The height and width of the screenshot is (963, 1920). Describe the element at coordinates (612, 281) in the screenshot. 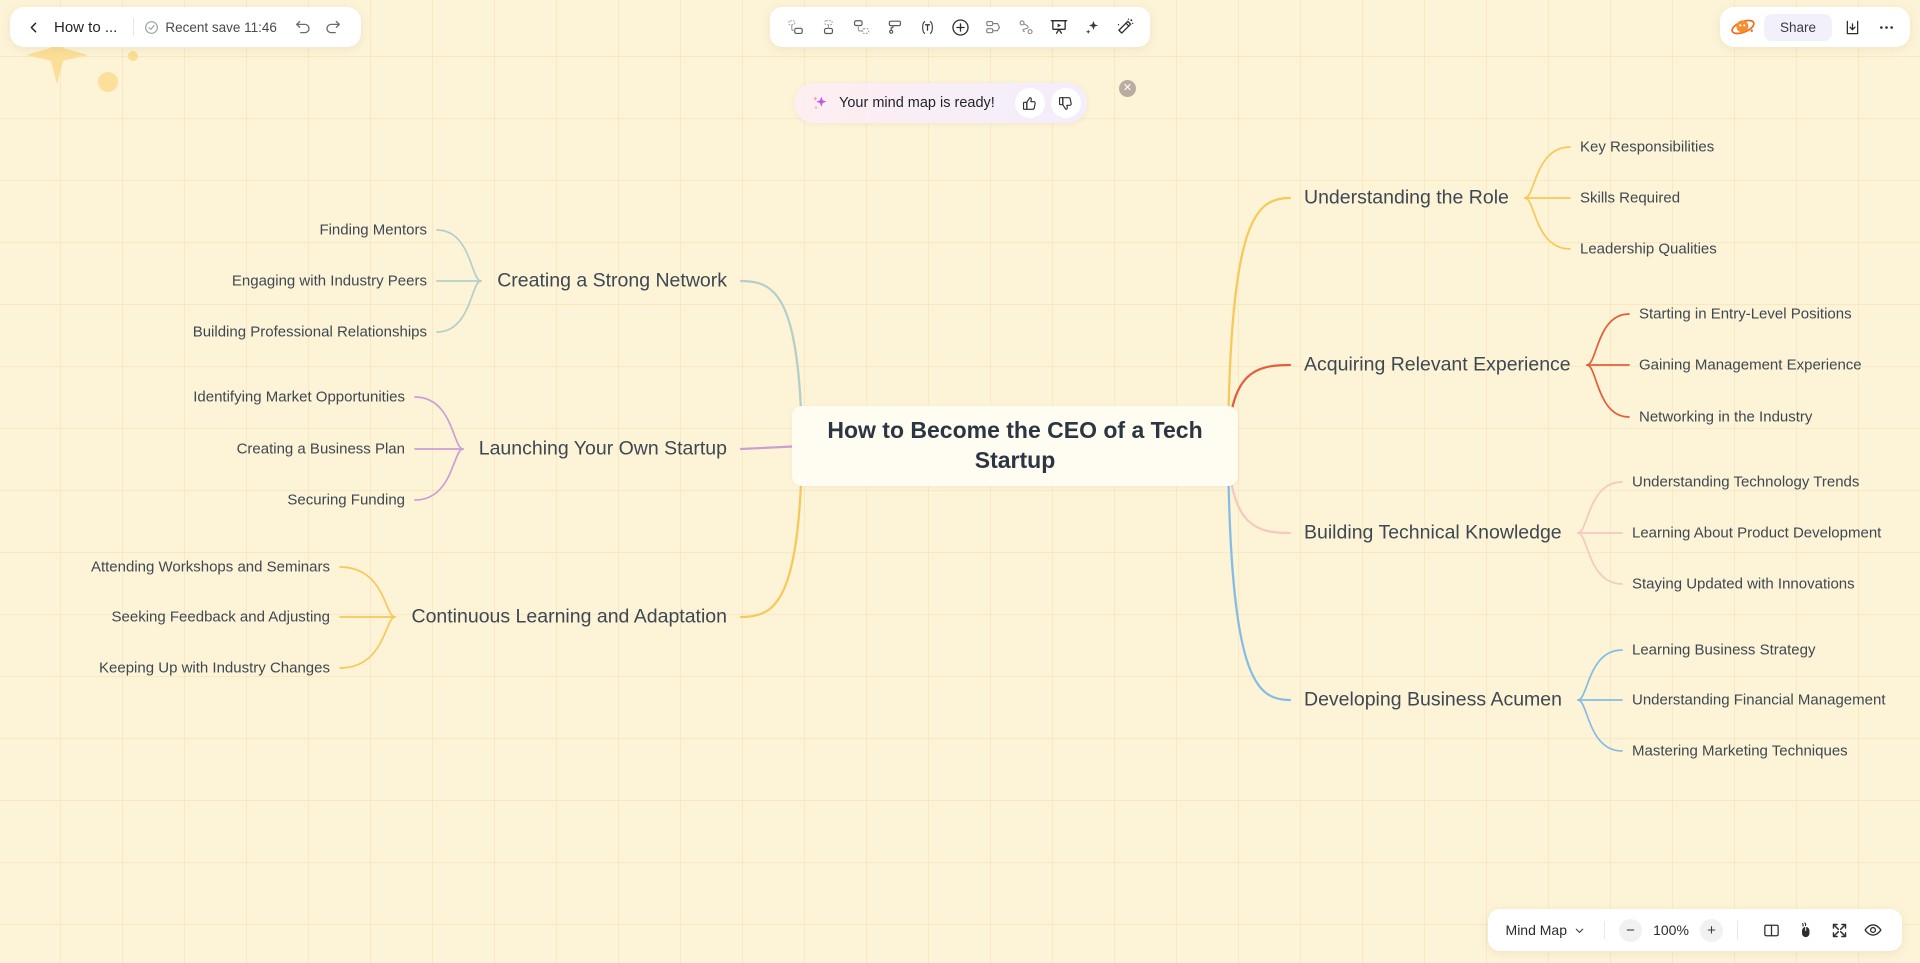

I see `mindmap-branch-node: Creating a Strong Network` at that location.